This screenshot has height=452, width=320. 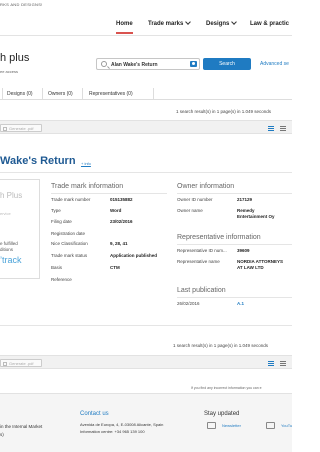 What do you see at coordinates (146, 25) in the screenshot?
I see `main-nav: Home Trade marks Designs Law & practic` at bounding box center [146, 25].